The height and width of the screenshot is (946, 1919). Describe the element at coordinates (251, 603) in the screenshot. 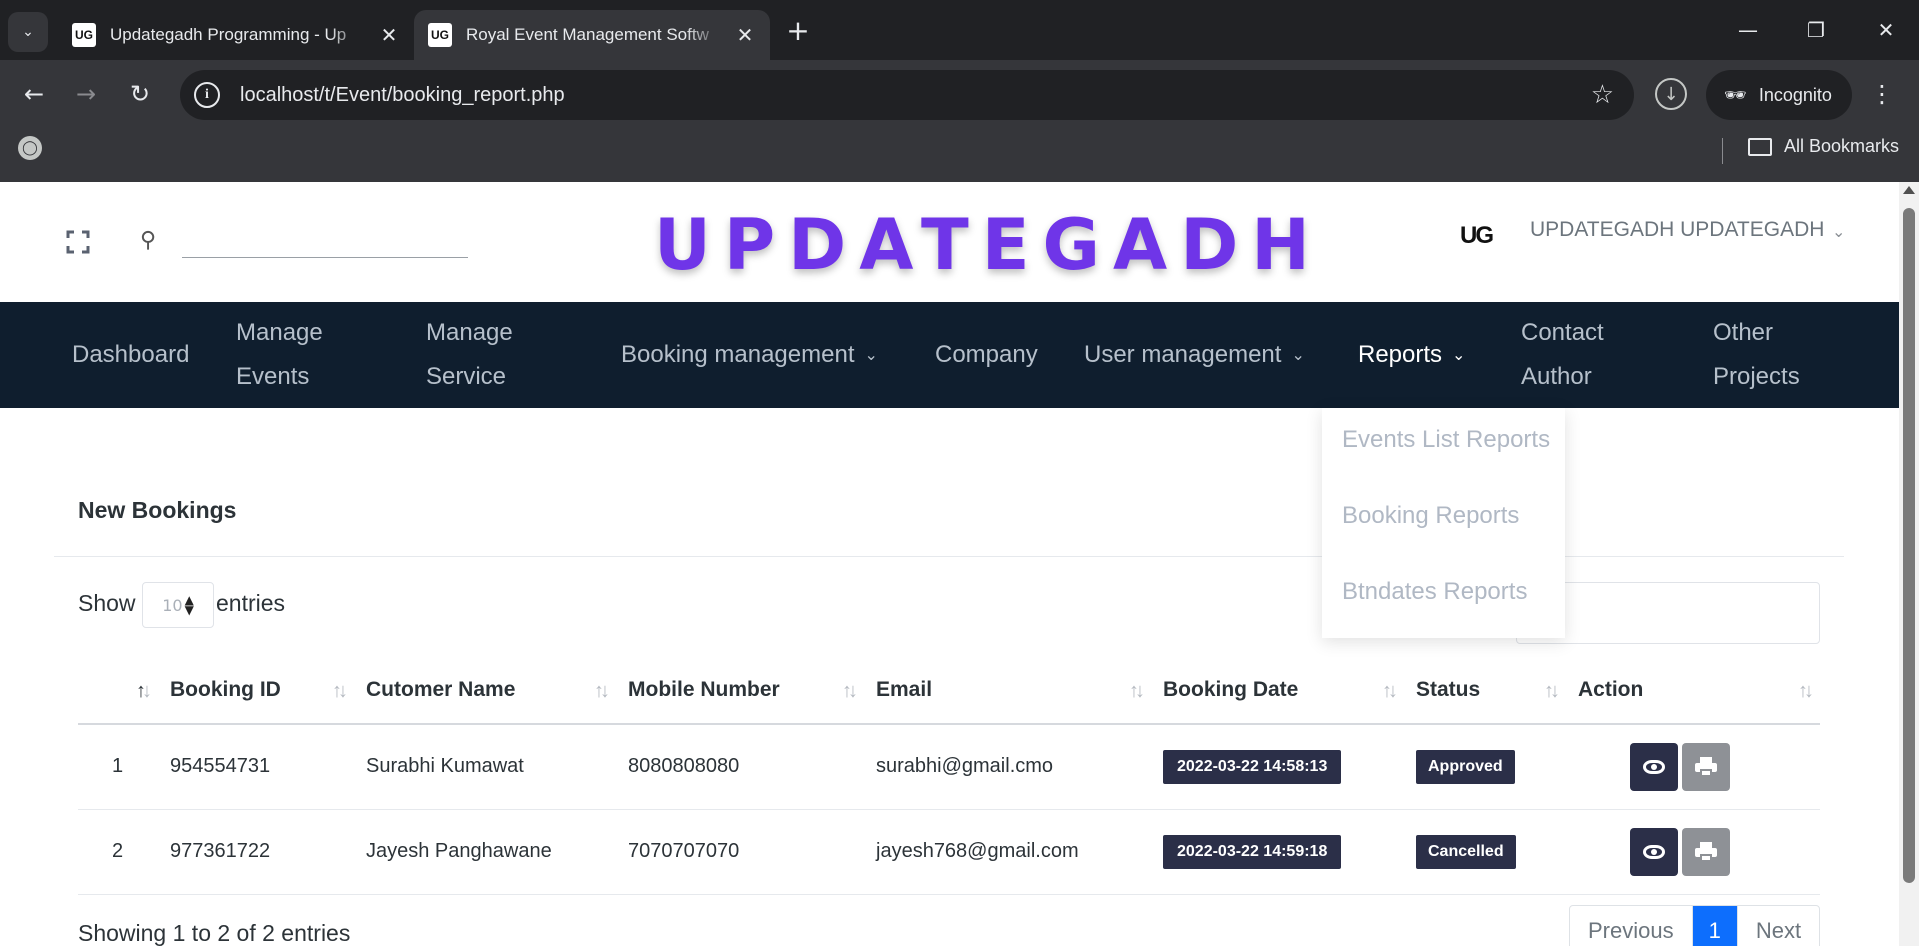

I see `entries-label: entries` at that location.